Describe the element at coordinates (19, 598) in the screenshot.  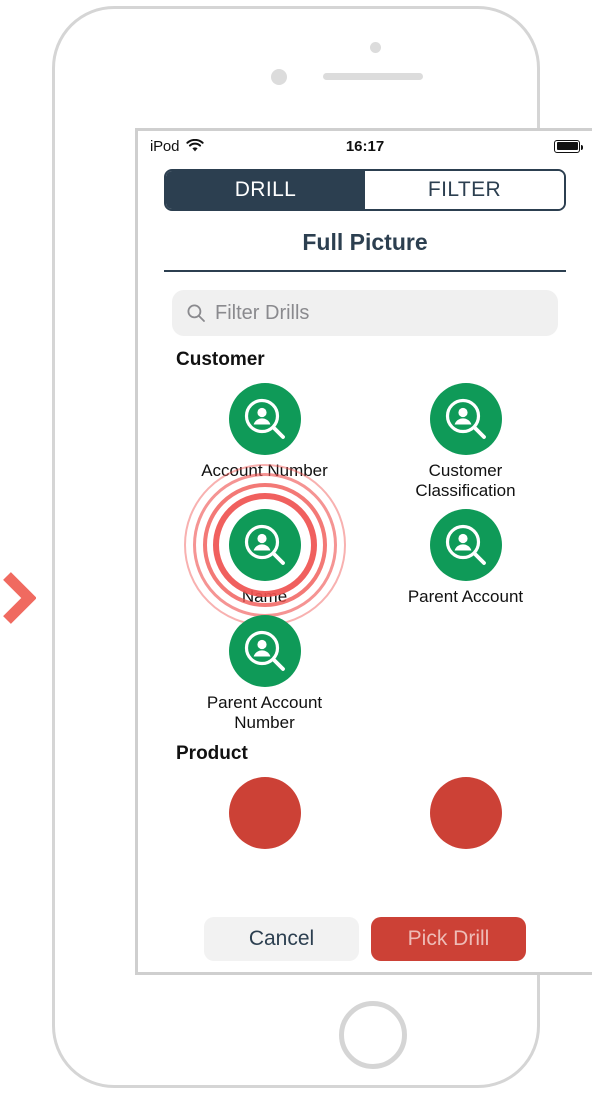
I see `chevron-right-icon` at that location.